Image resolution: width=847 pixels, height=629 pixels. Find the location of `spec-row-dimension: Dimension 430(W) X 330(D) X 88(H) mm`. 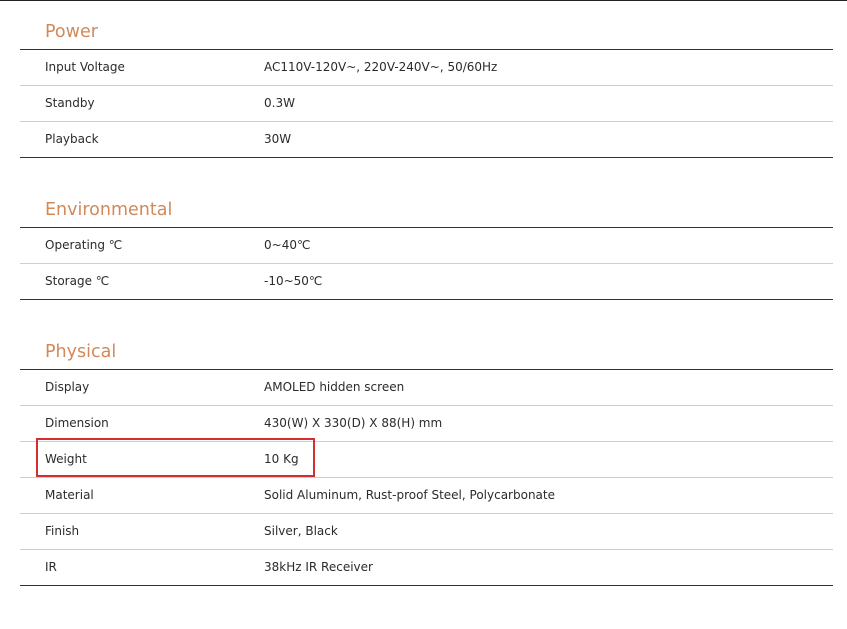

spec-row-dimension: Dimension 430(W) X 330(D) X 88(H) mm is located at coordinates (426, 424).